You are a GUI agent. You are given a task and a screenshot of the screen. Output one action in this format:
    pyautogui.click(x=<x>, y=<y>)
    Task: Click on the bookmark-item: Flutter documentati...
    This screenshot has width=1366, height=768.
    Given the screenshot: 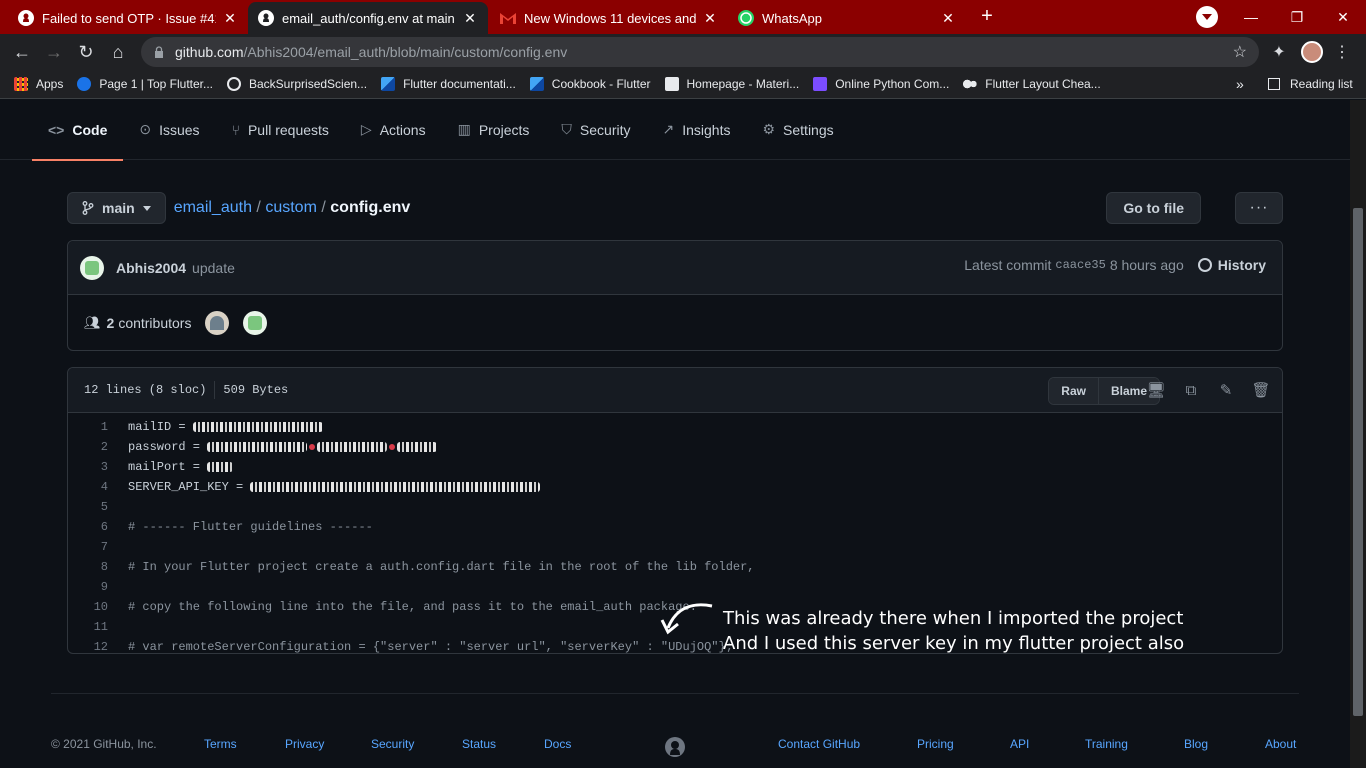 What is the action you would take?
    pyautogui.click(x=448, y=84)
    